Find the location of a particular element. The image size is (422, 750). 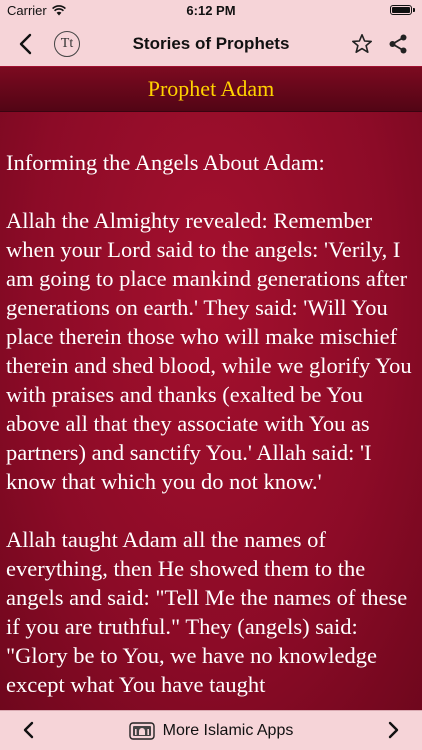

bottom-toolbar: More Islamic Apps is located at coordinates (211, 730).